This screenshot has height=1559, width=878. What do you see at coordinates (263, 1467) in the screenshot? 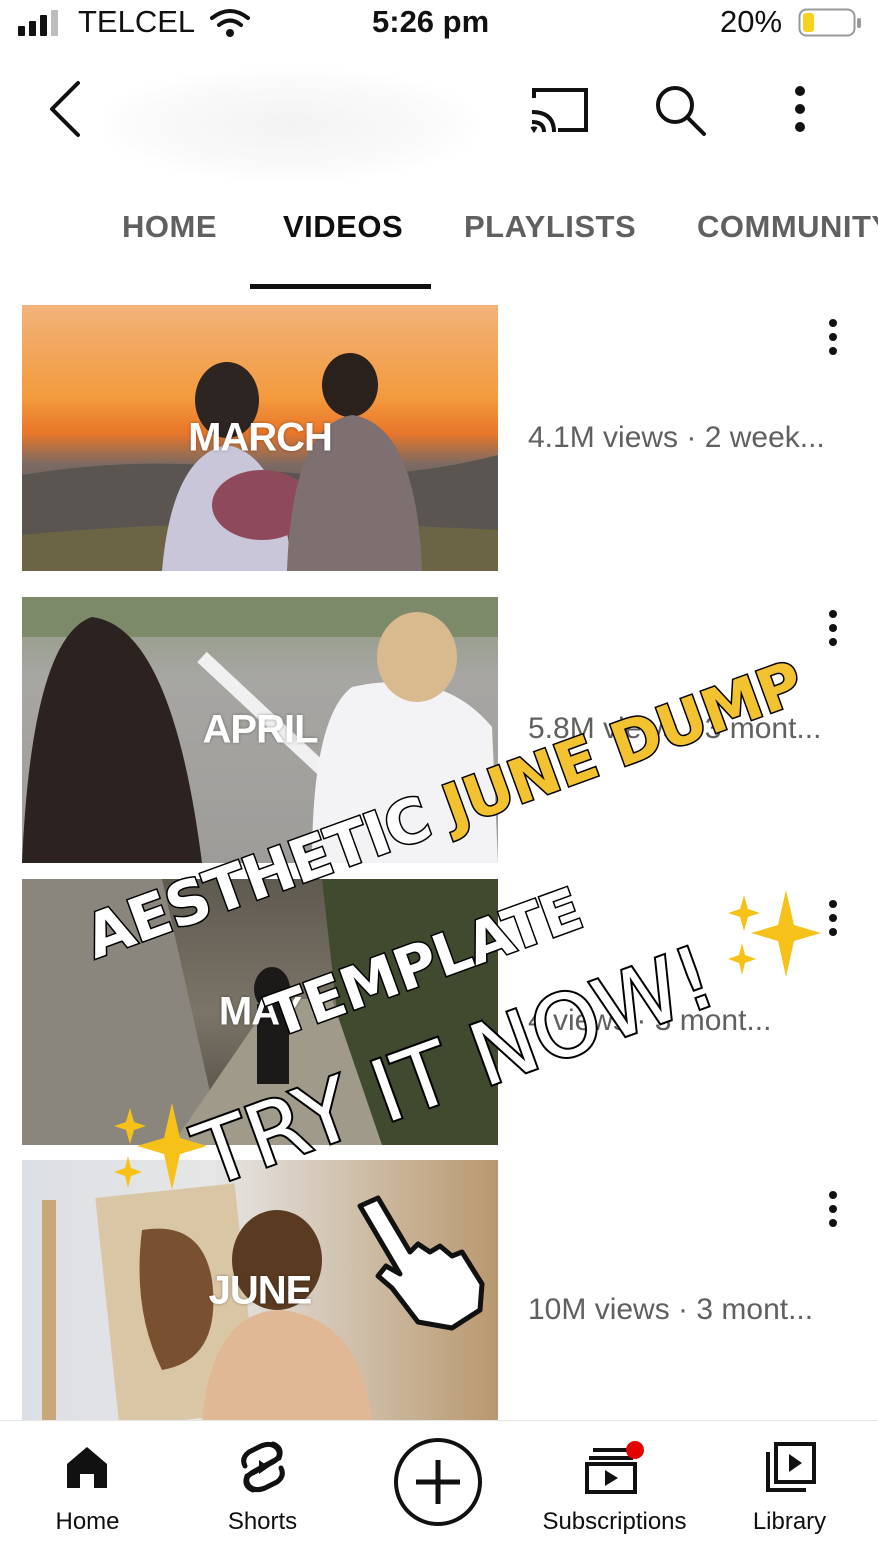
I see `shorts-icon` at bounding box center [263, 1467].